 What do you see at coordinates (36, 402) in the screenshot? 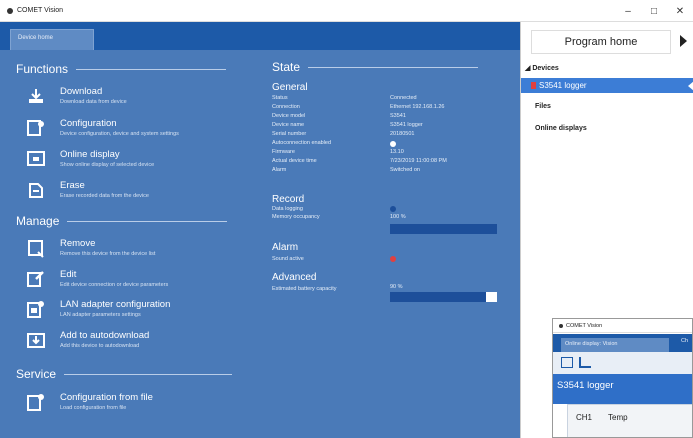
I see `config-file-icon` at bounding box center [36, 402].